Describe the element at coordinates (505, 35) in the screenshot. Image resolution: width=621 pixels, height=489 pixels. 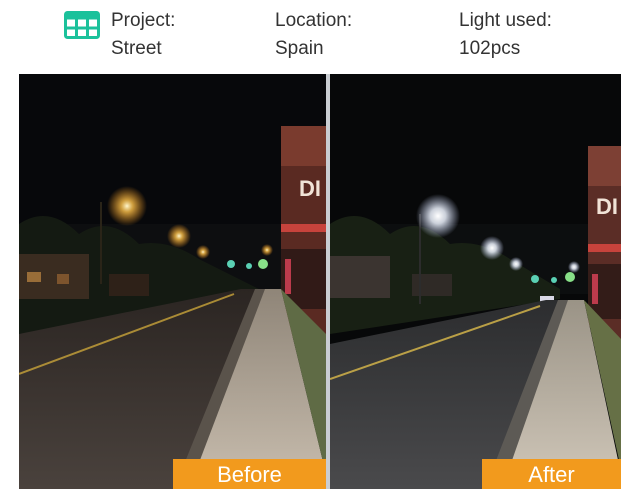
I see `light-used-field: Light used: 102pcs` at that location.